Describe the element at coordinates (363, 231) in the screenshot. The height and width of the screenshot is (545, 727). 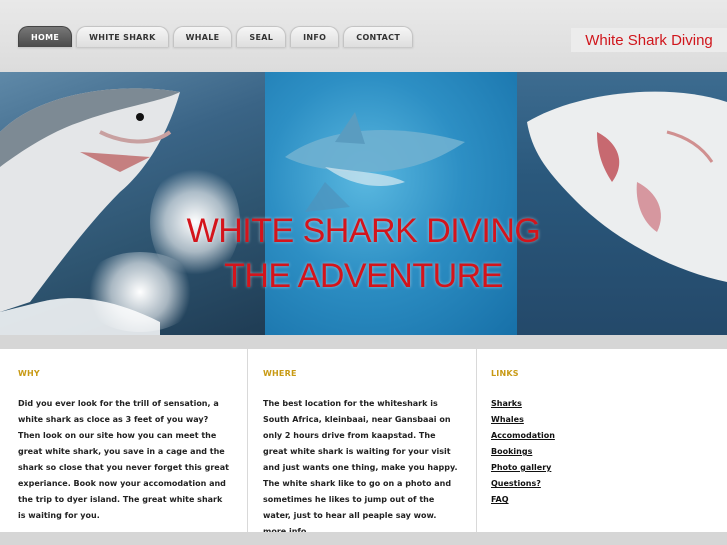
I see `banner-headline-1: WHITE SHARK DIVING` at that location.